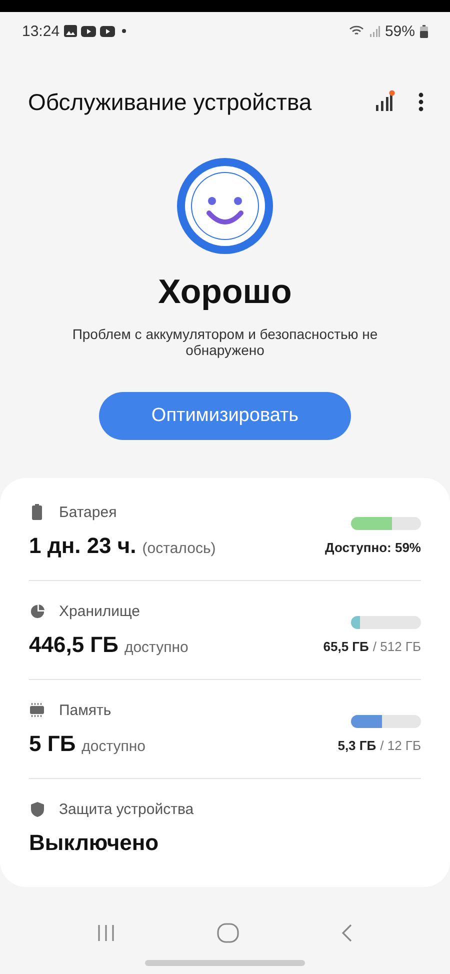  Describe the element at coordinates (396, 646) in the screenshot. I see `usage-total: / 512 ГБ` at that location.